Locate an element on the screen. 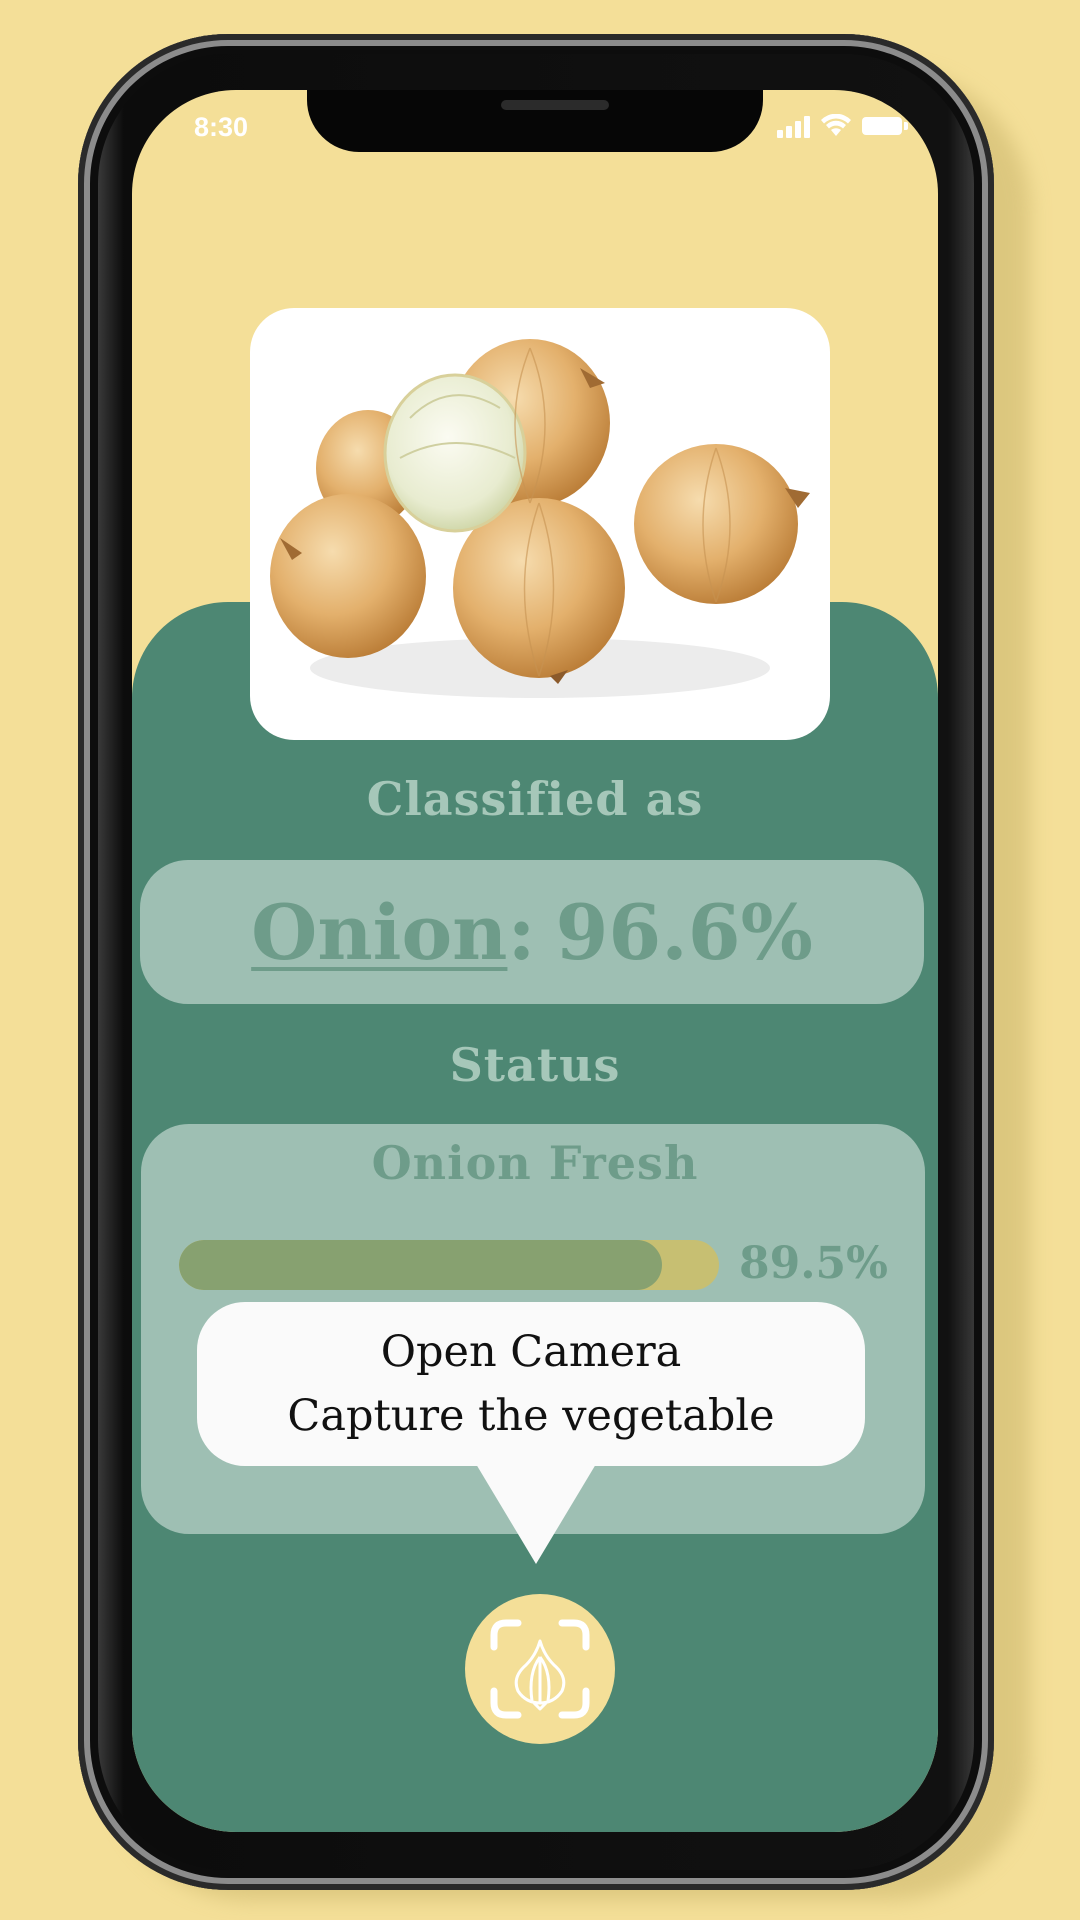  speaker is located at coordinates (555, 105).